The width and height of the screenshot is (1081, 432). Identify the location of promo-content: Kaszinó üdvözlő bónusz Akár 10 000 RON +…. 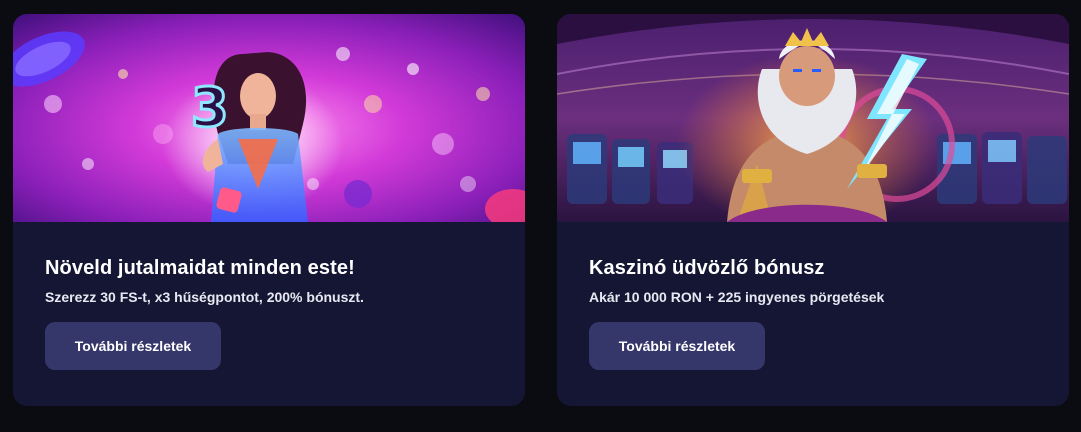
(817, 280).